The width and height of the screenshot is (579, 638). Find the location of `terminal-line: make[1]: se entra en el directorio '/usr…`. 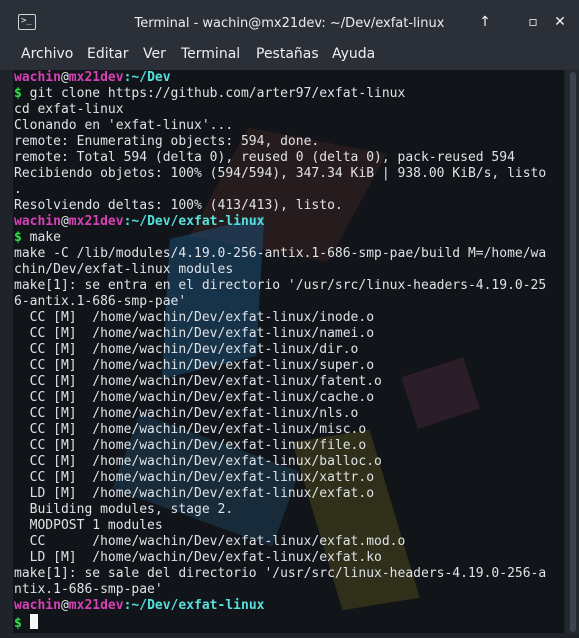

terminal-line: make[1]: se entra en el directorio '/usr… is located at coordinates (280, 285).